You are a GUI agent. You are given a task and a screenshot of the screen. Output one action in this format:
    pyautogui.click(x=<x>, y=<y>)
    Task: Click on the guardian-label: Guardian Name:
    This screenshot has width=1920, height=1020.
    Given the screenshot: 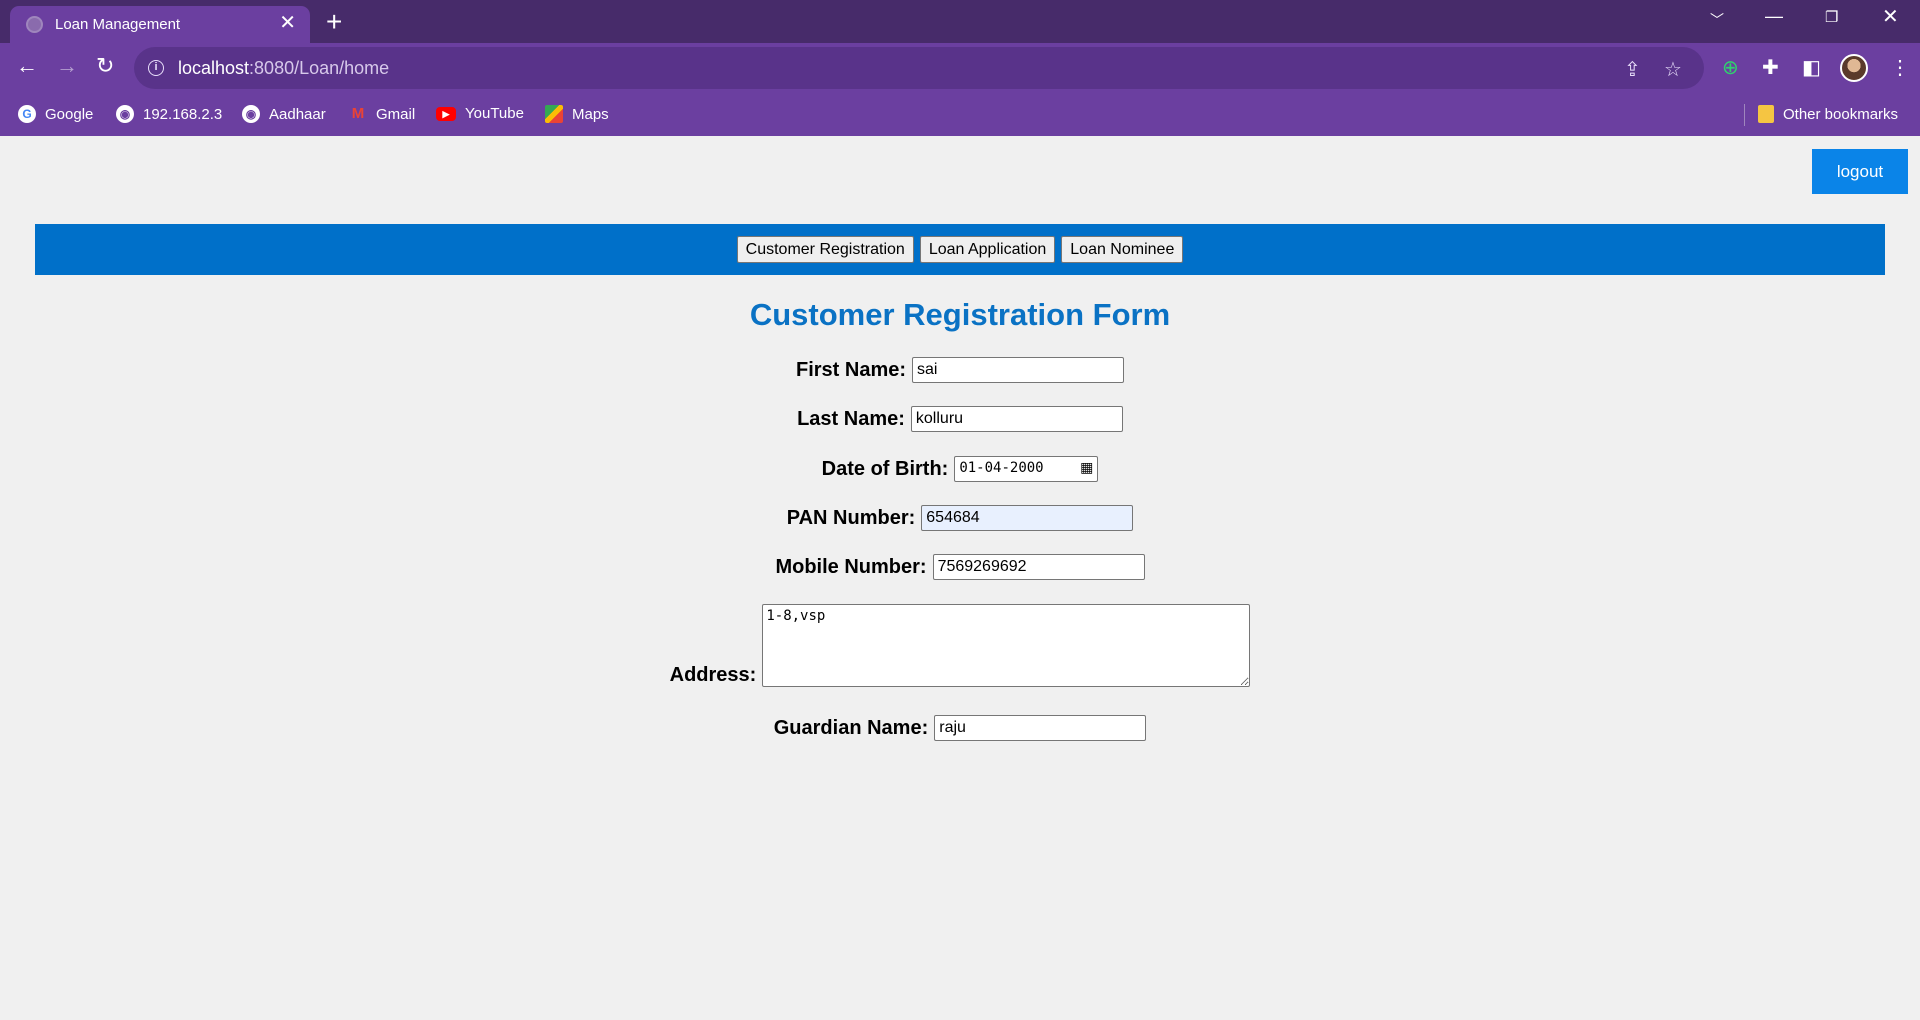 What is the action you would take?
    pyautogui.click(x=851, y=727)
    